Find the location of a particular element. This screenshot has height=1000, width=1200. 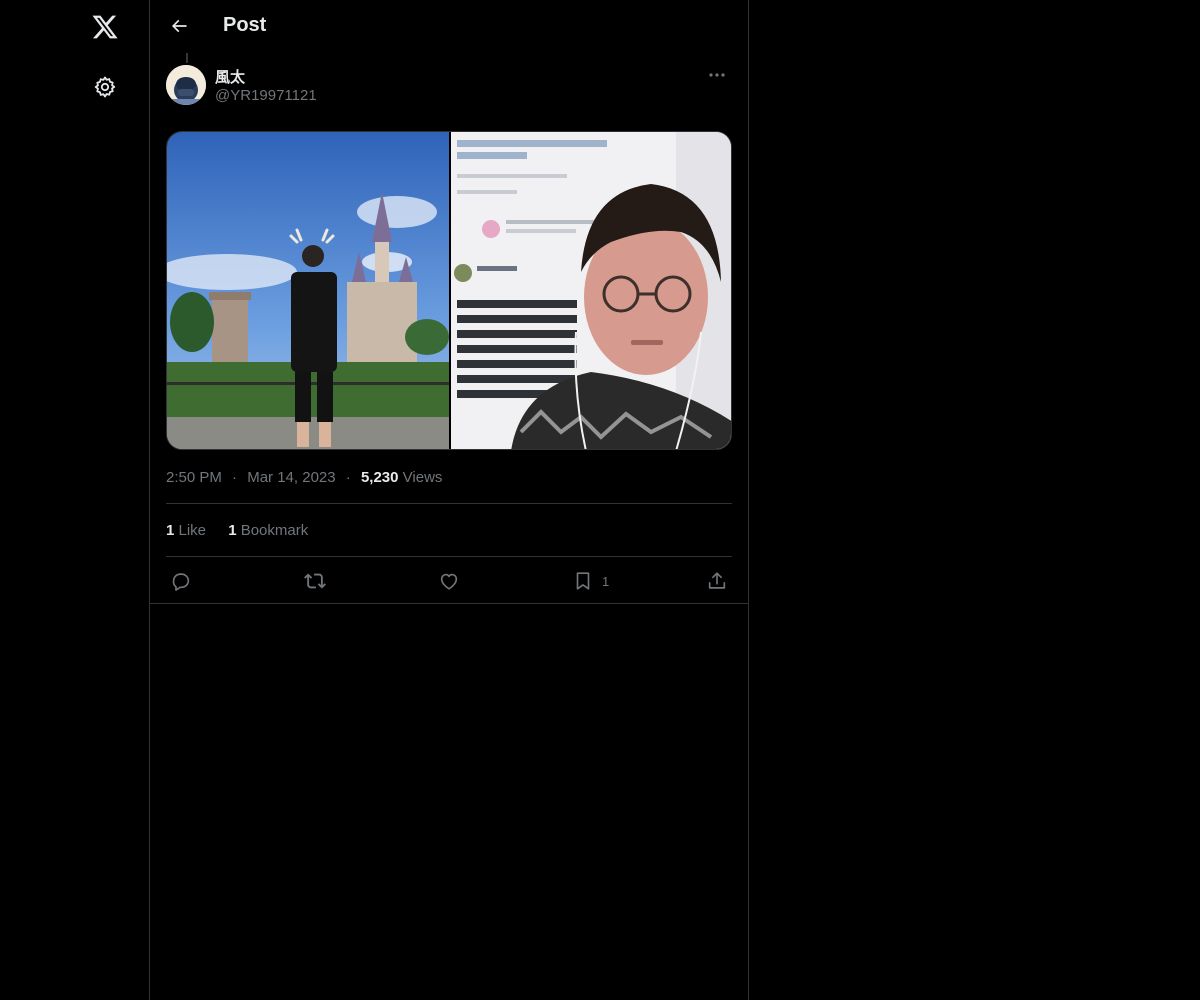

views-label: Views is located at coordinates (420, 477).